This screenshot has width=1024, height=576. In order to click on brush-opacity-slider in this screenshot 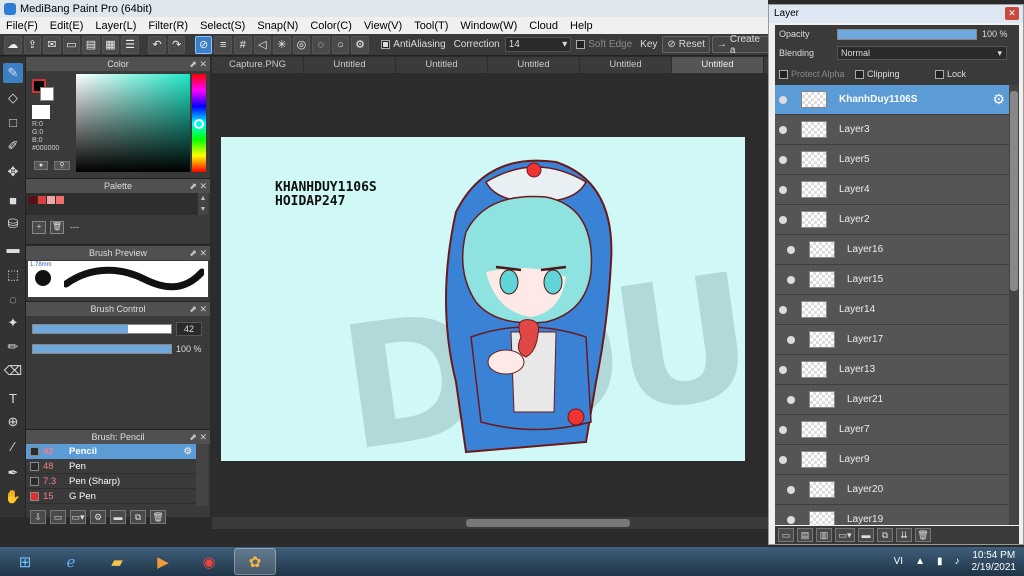, I will do `click(102, 349)`.